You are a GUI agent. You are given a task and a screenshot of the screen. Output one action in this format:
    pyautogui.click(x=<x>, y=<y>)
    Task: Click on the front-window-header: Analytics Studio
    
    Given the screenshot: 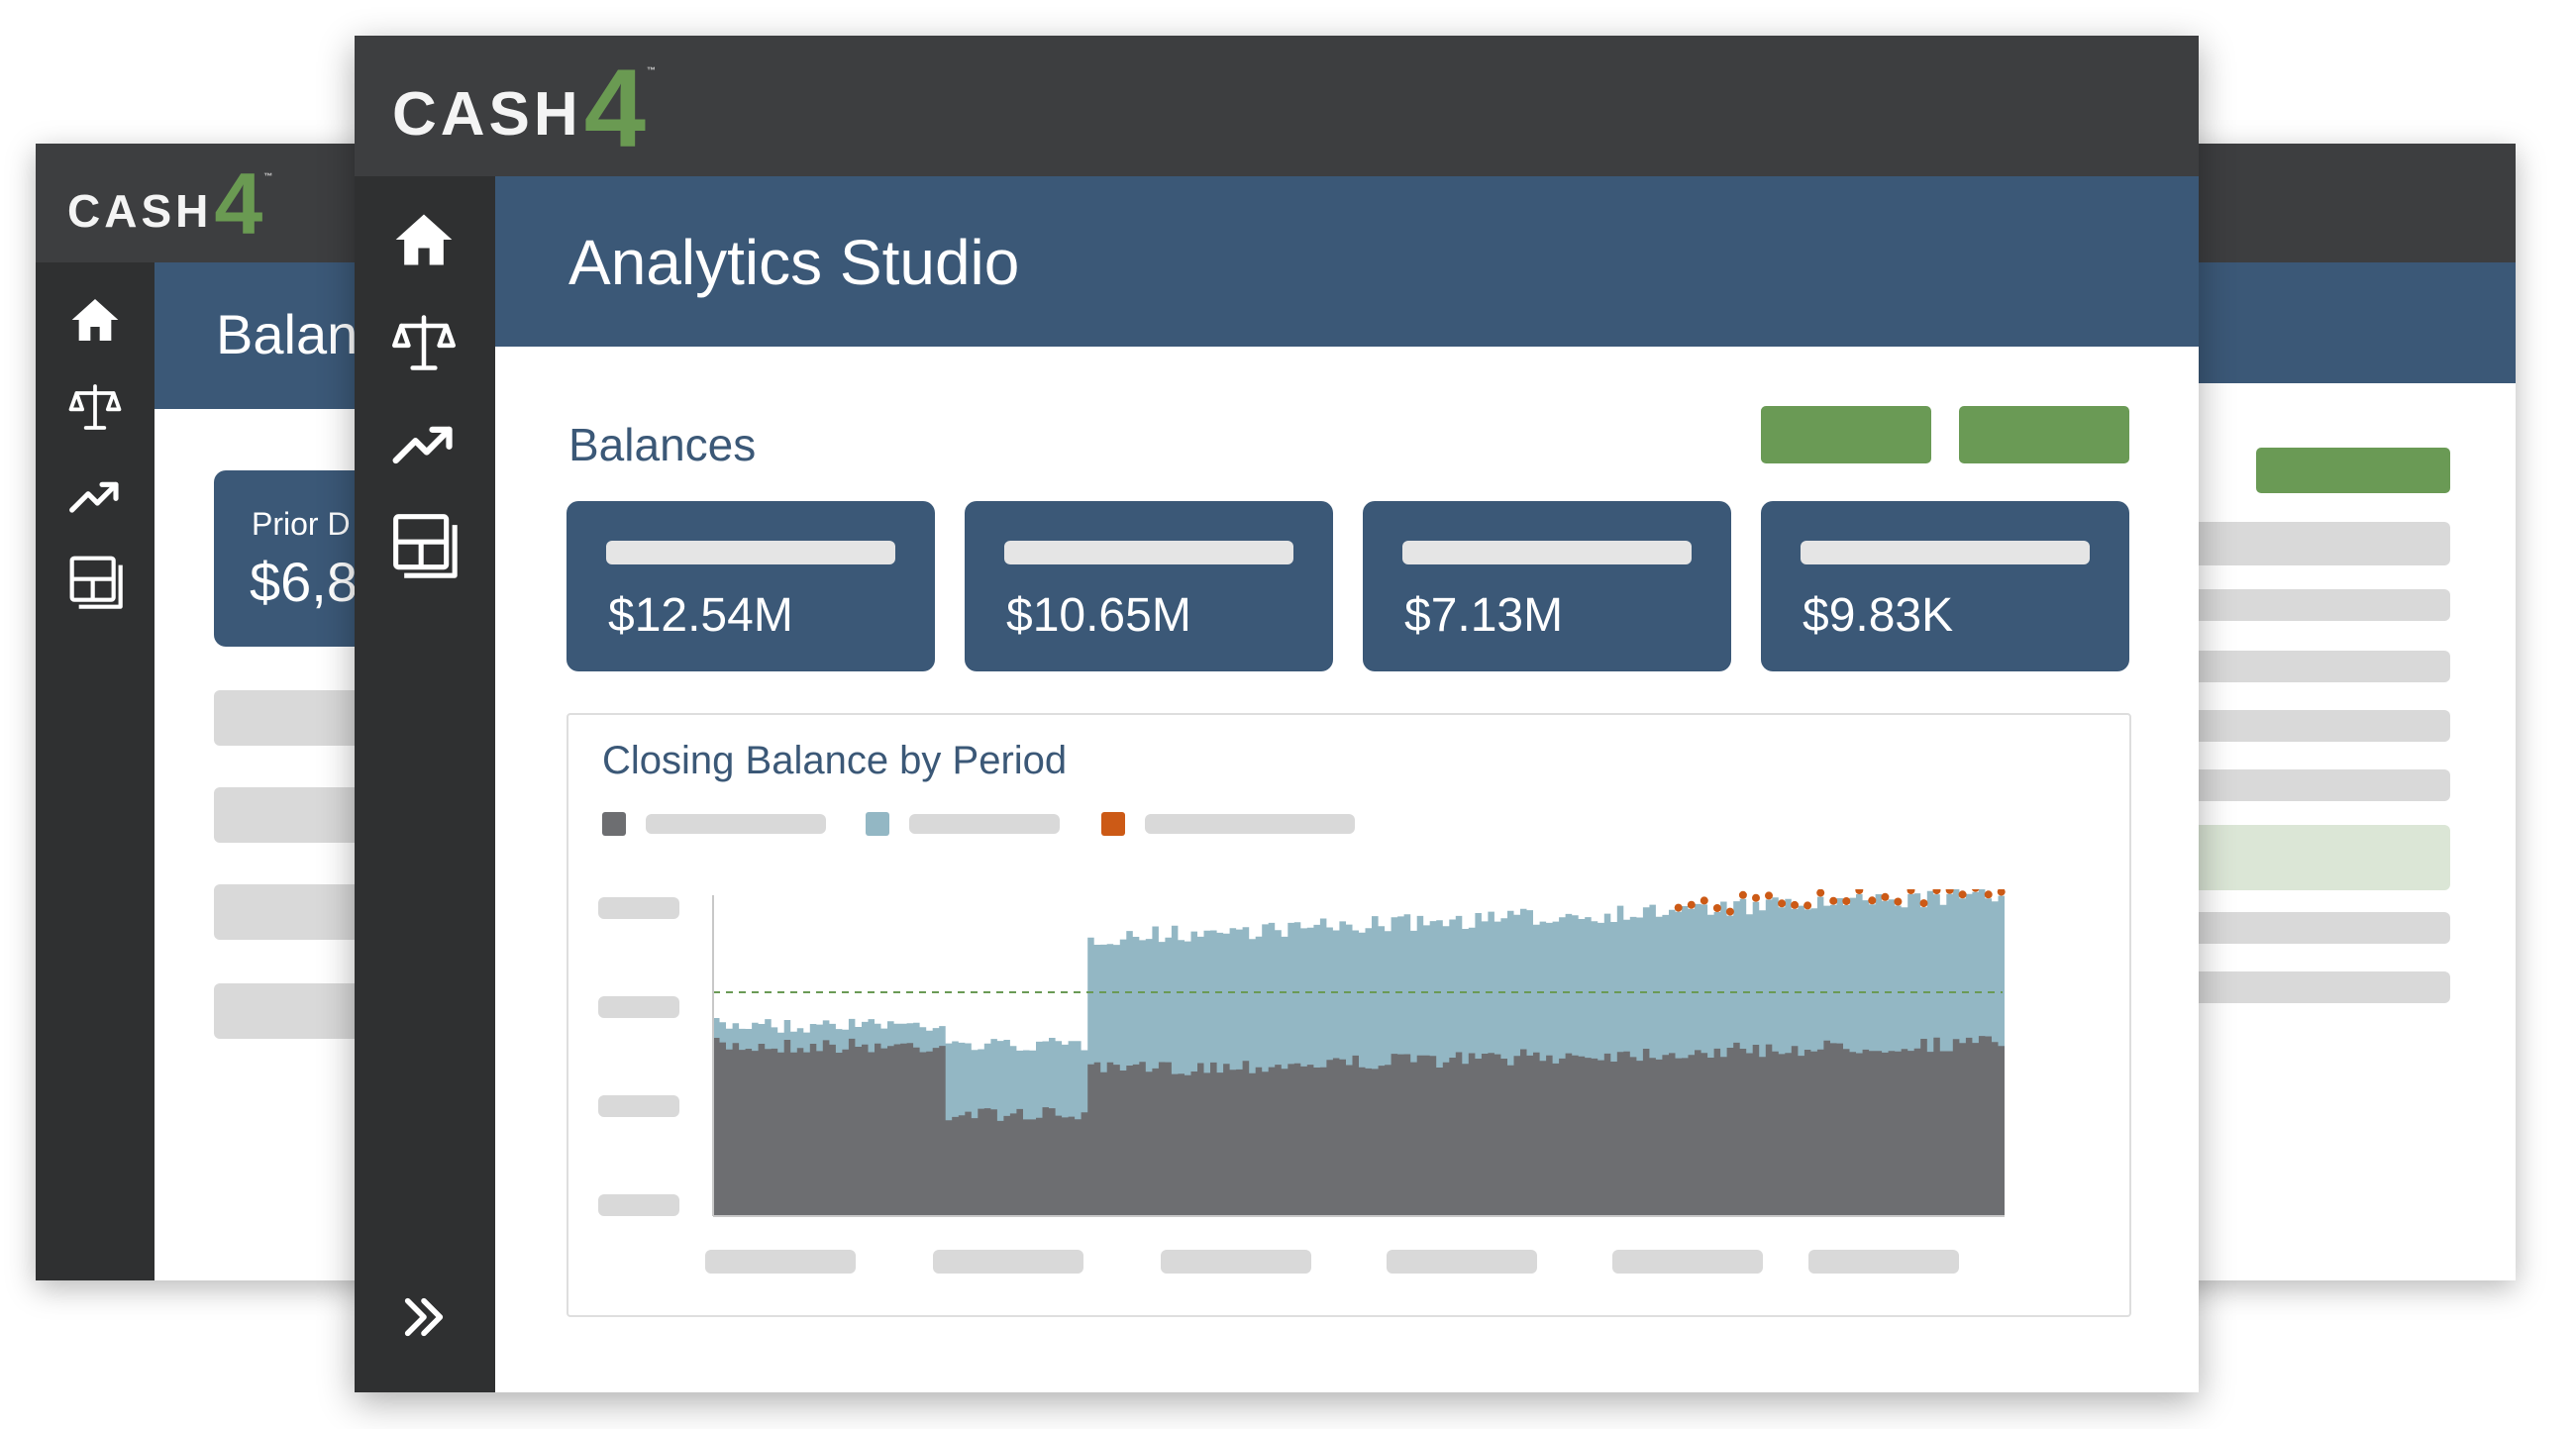 What is the action you would take?
    pyautogui.click(x=1347, y=261)
    